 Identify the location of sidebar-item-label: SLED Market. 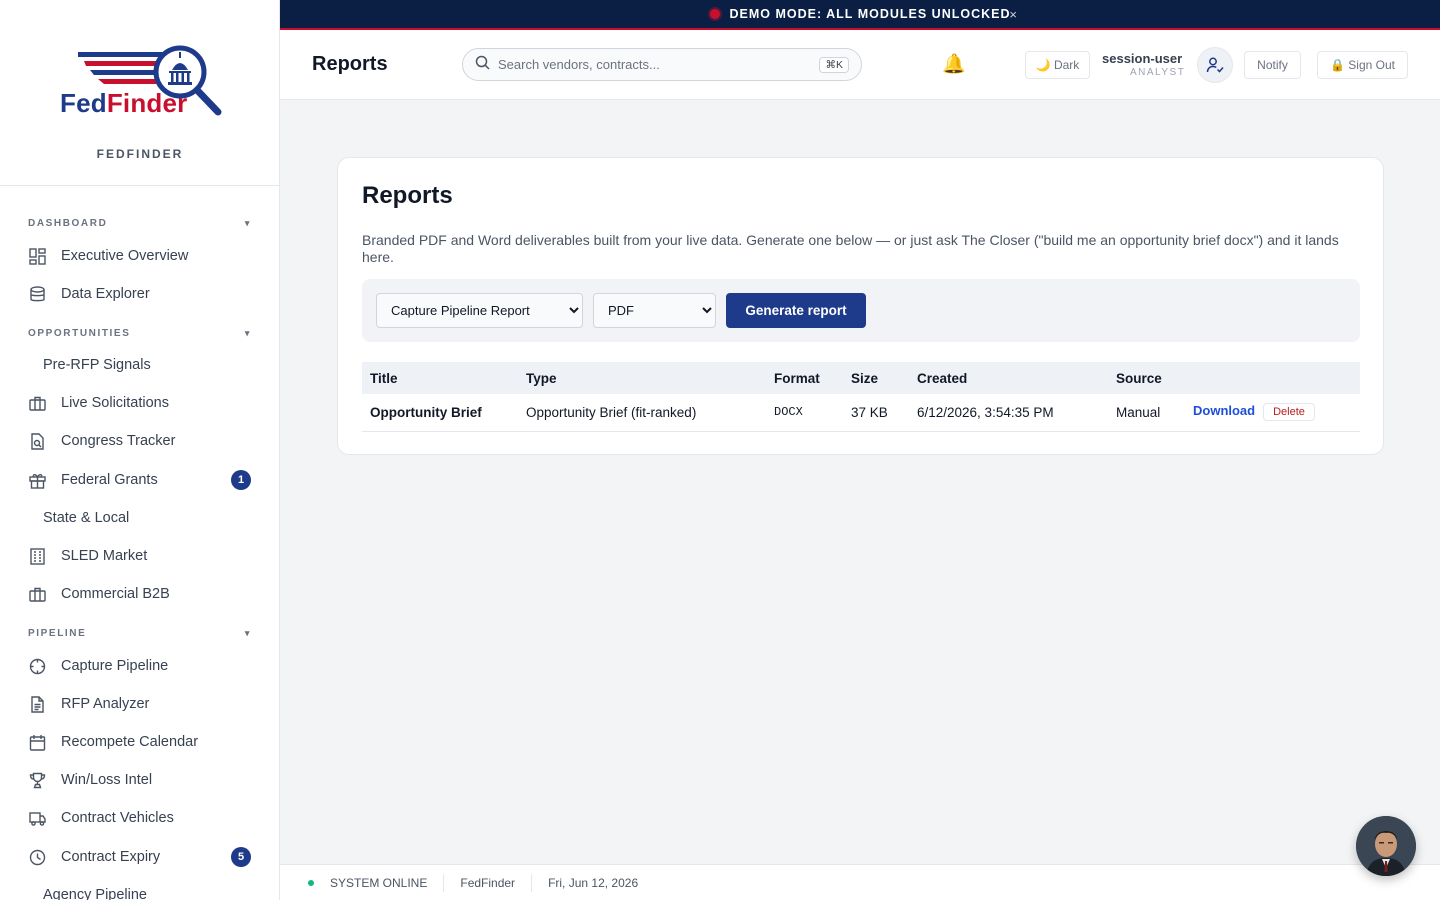
(104, 556).